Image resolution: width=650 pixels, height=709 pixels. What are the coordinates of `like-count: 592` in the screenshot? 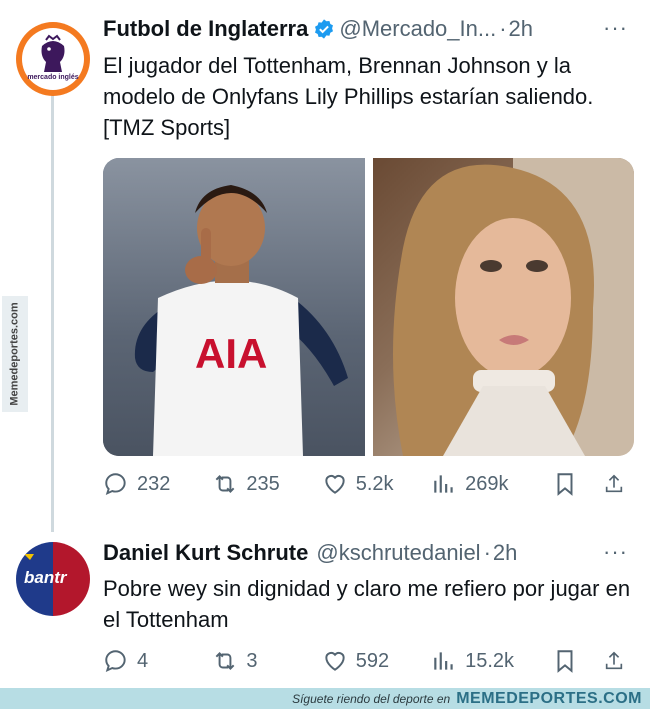 It's located at (372, 660).